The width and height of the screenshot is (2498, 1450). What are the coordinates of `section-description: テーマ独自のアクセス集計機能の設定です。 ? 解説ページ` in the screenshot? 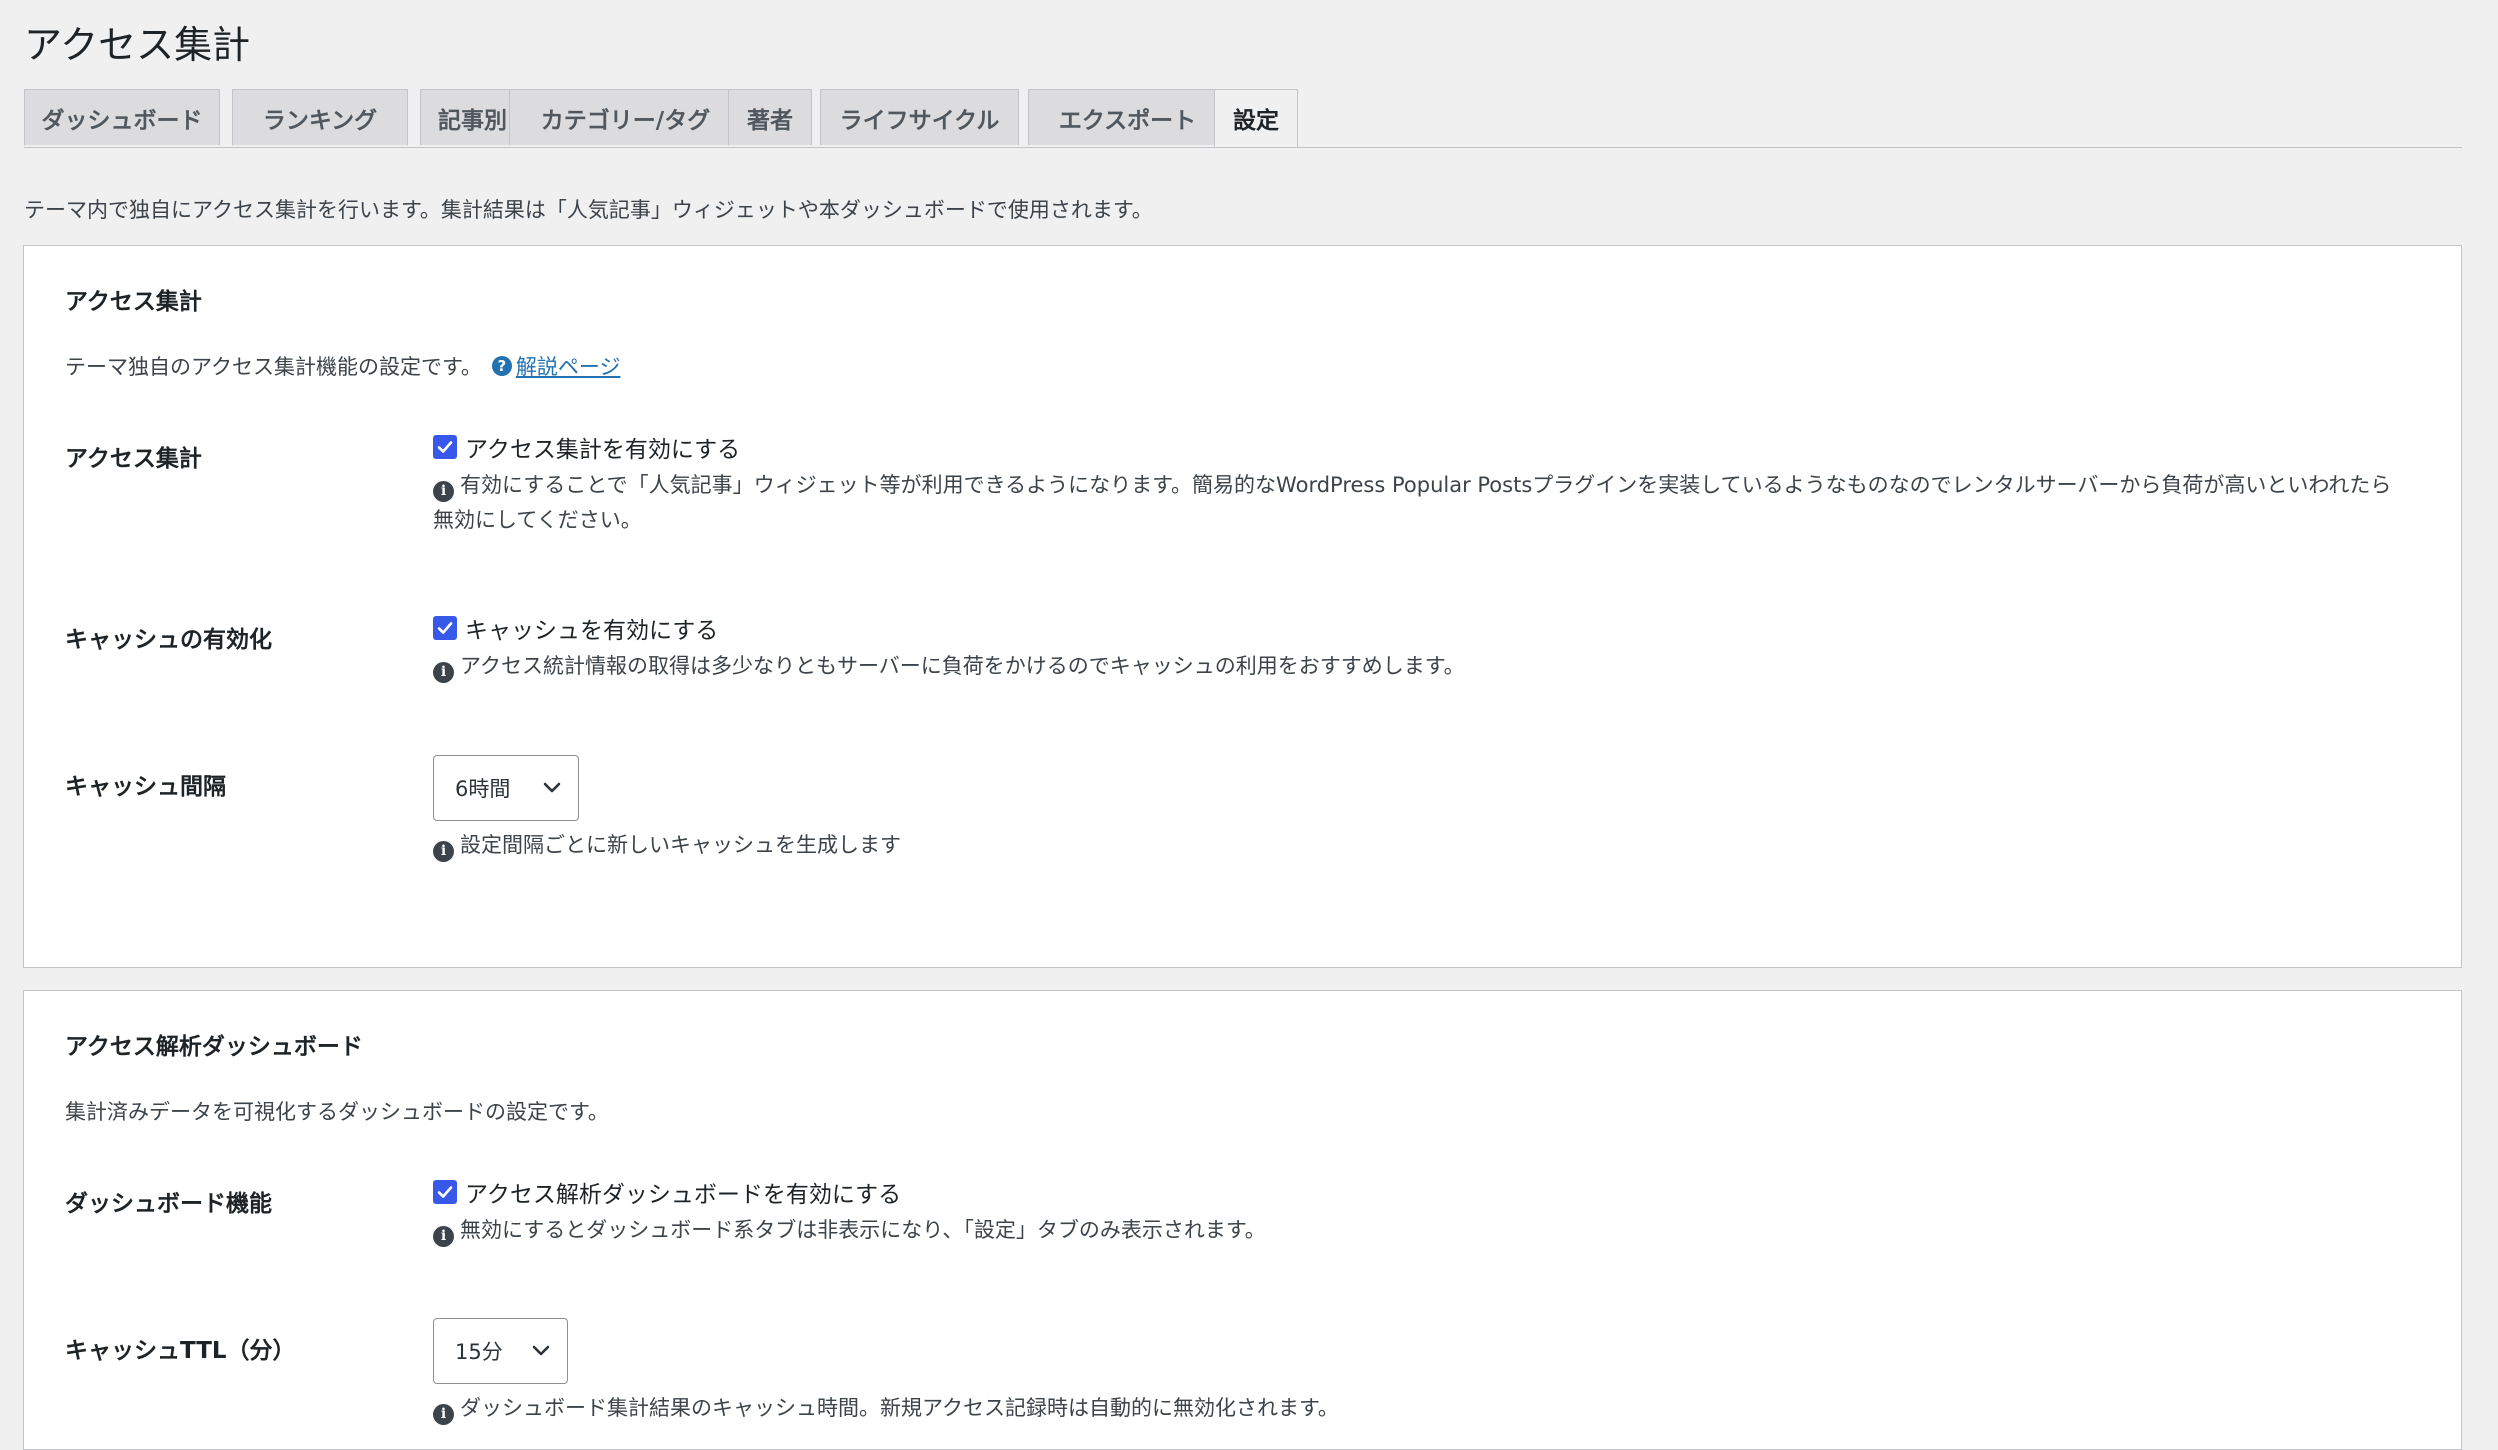 It's located at (342, 366).